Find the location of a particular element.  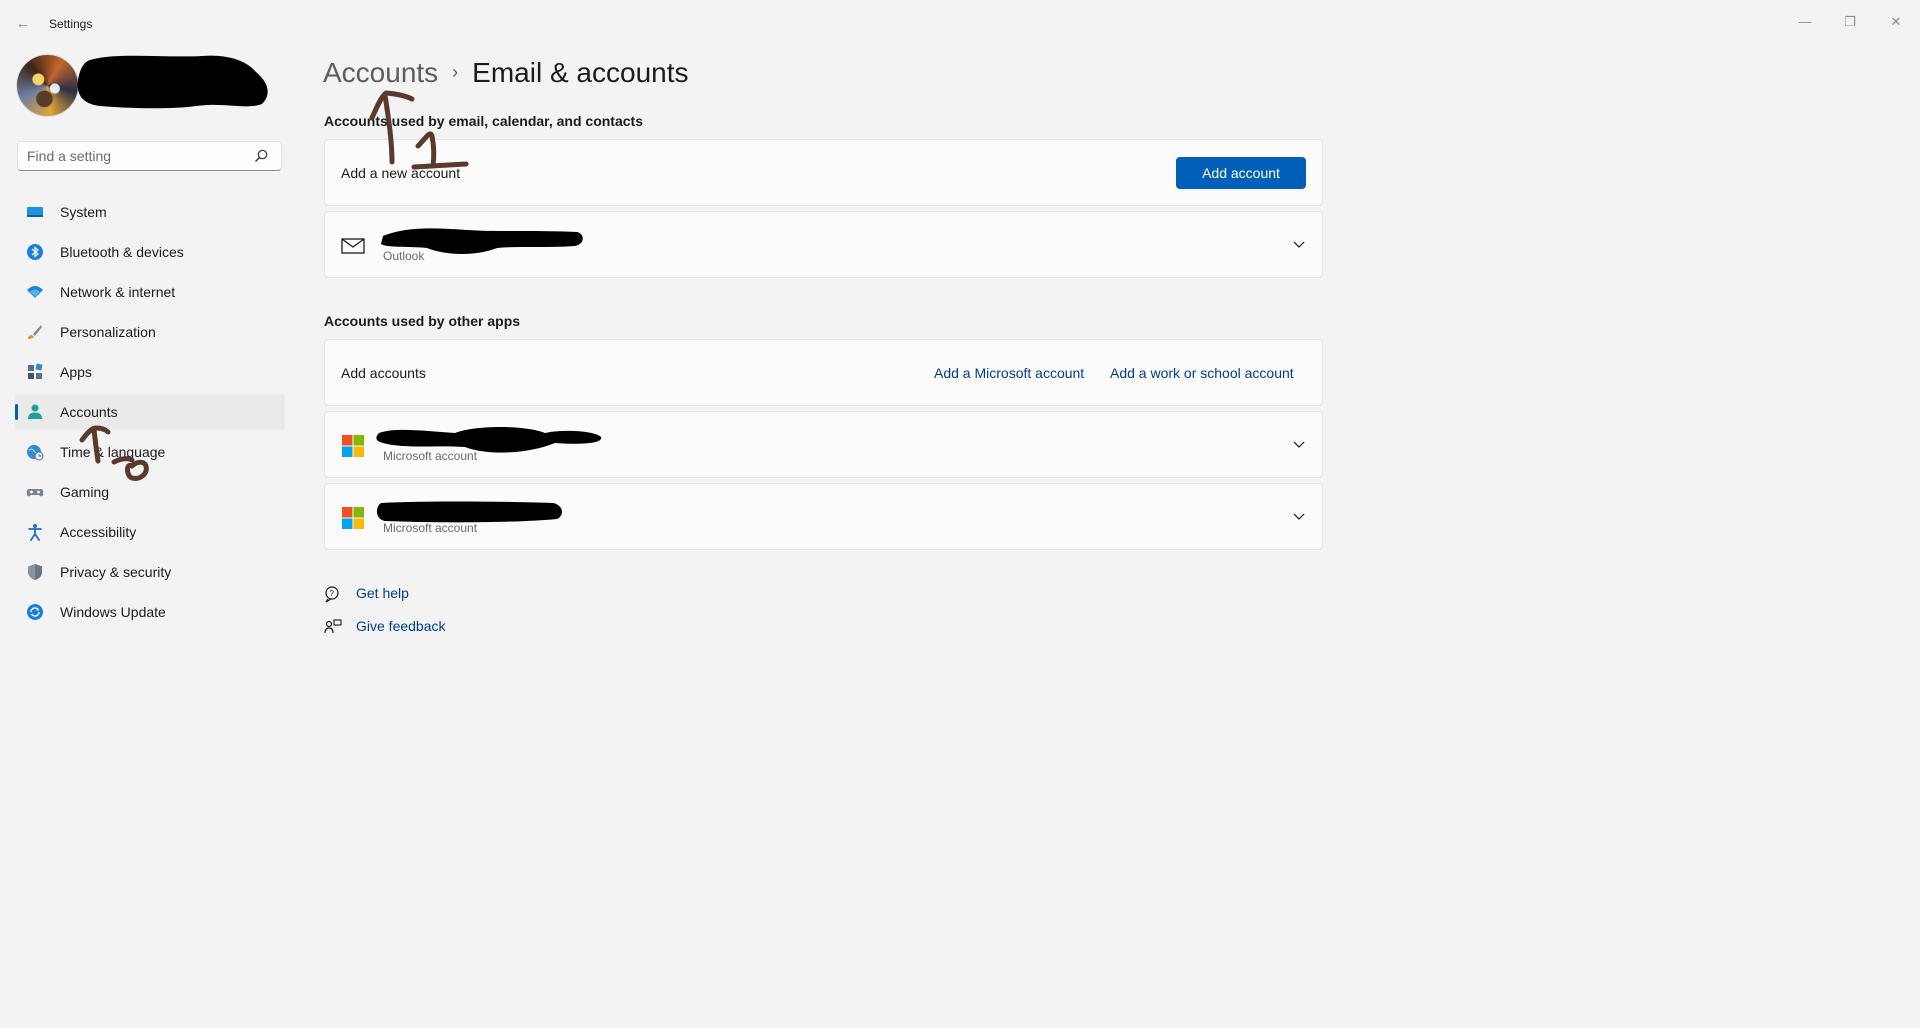

person-icon is located at coordinates (35, 411).